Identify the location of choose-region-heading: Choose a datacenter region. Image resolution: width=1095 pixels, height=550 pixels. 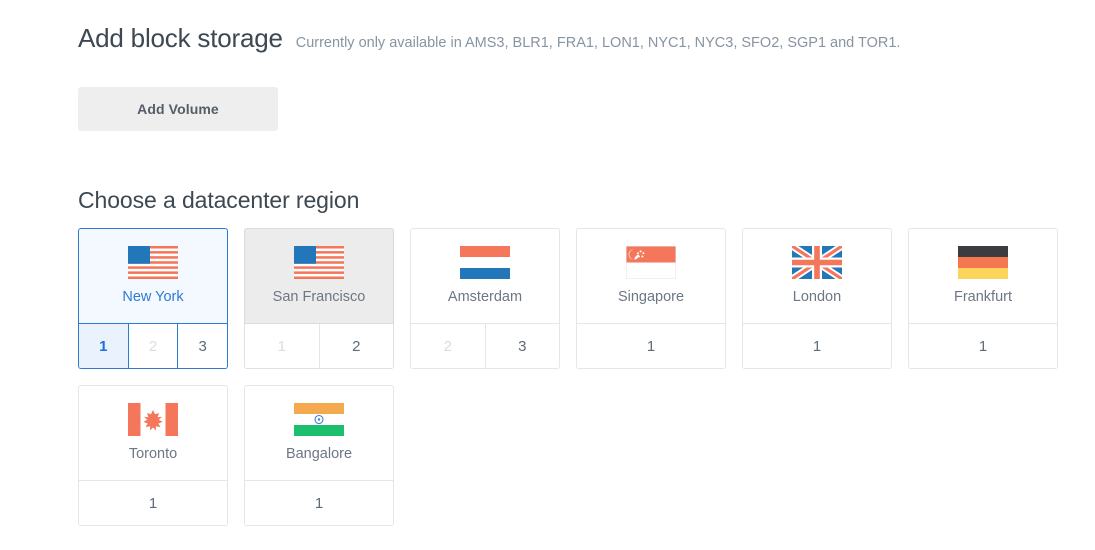
(219, 200).